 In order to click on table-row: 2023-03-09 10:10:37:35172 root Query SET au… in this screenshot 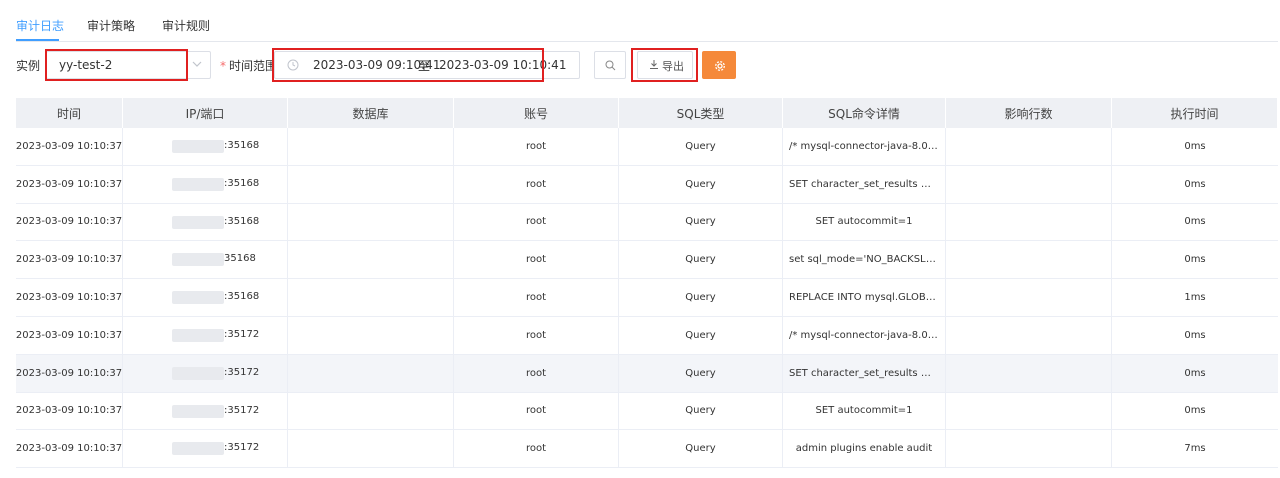, I will do `click(647, 411)`.